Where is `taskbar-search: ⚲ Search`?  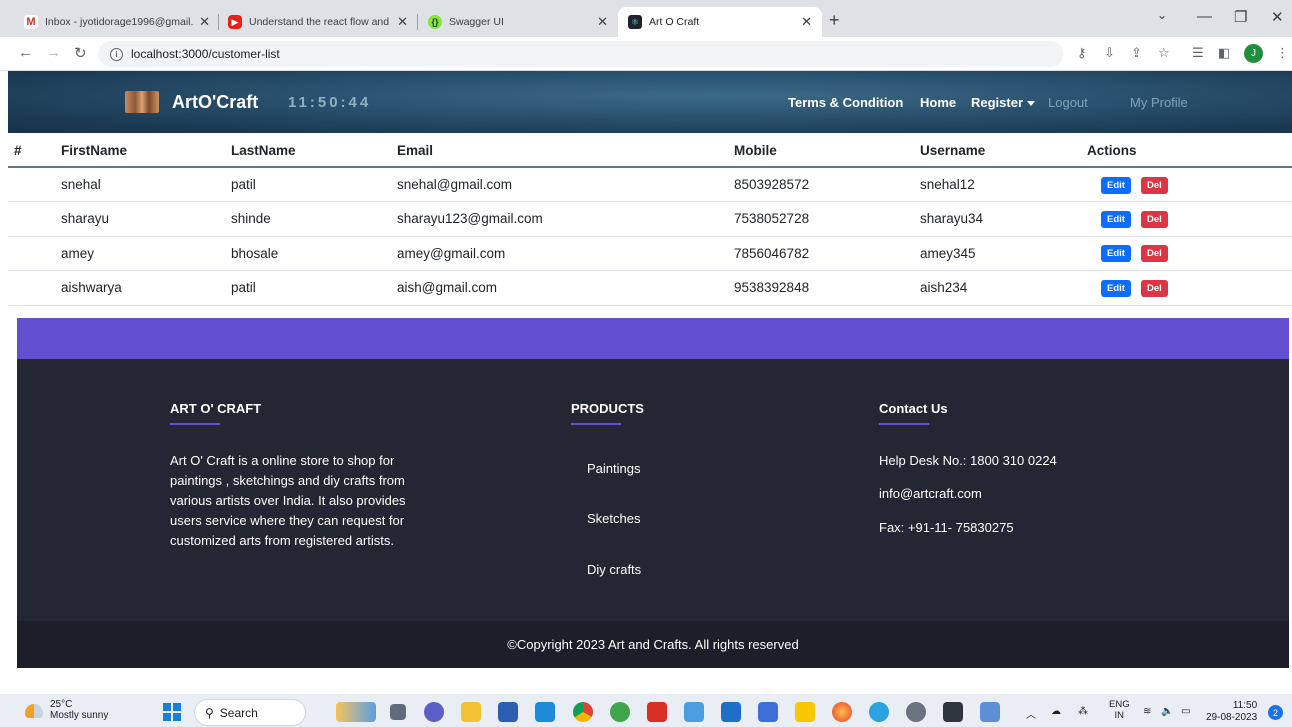 taskbar-search: ⚲ Search is located at coordinates (250, 712).